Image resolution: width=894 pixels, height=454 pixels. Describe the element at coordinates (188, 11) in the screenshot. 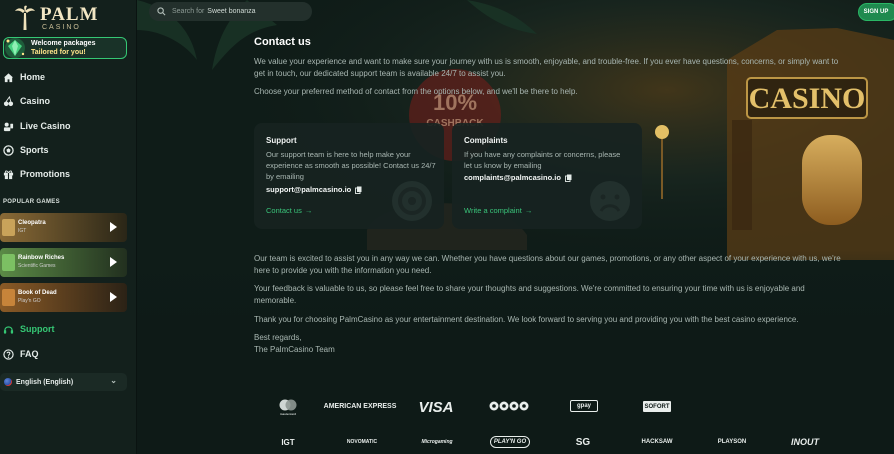

I see `search-placeholder: Search for` at that location.